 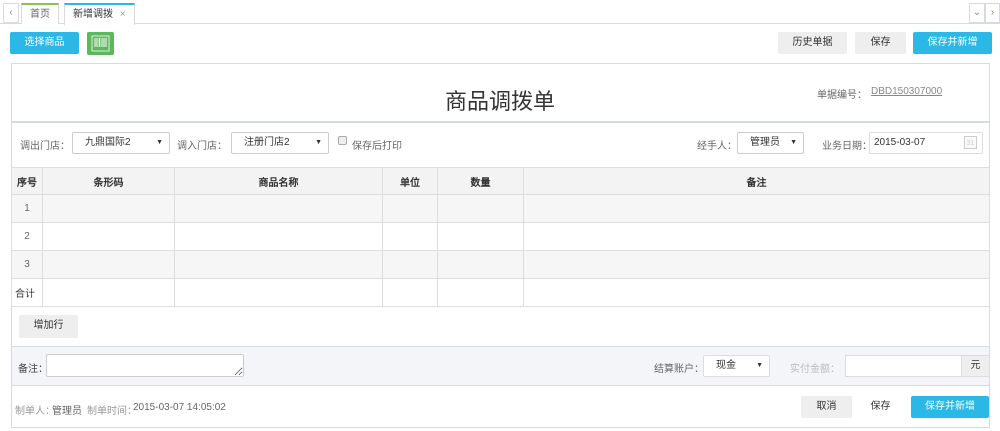 I want to click on currency-addon: 元, so click(x=975, y=366).